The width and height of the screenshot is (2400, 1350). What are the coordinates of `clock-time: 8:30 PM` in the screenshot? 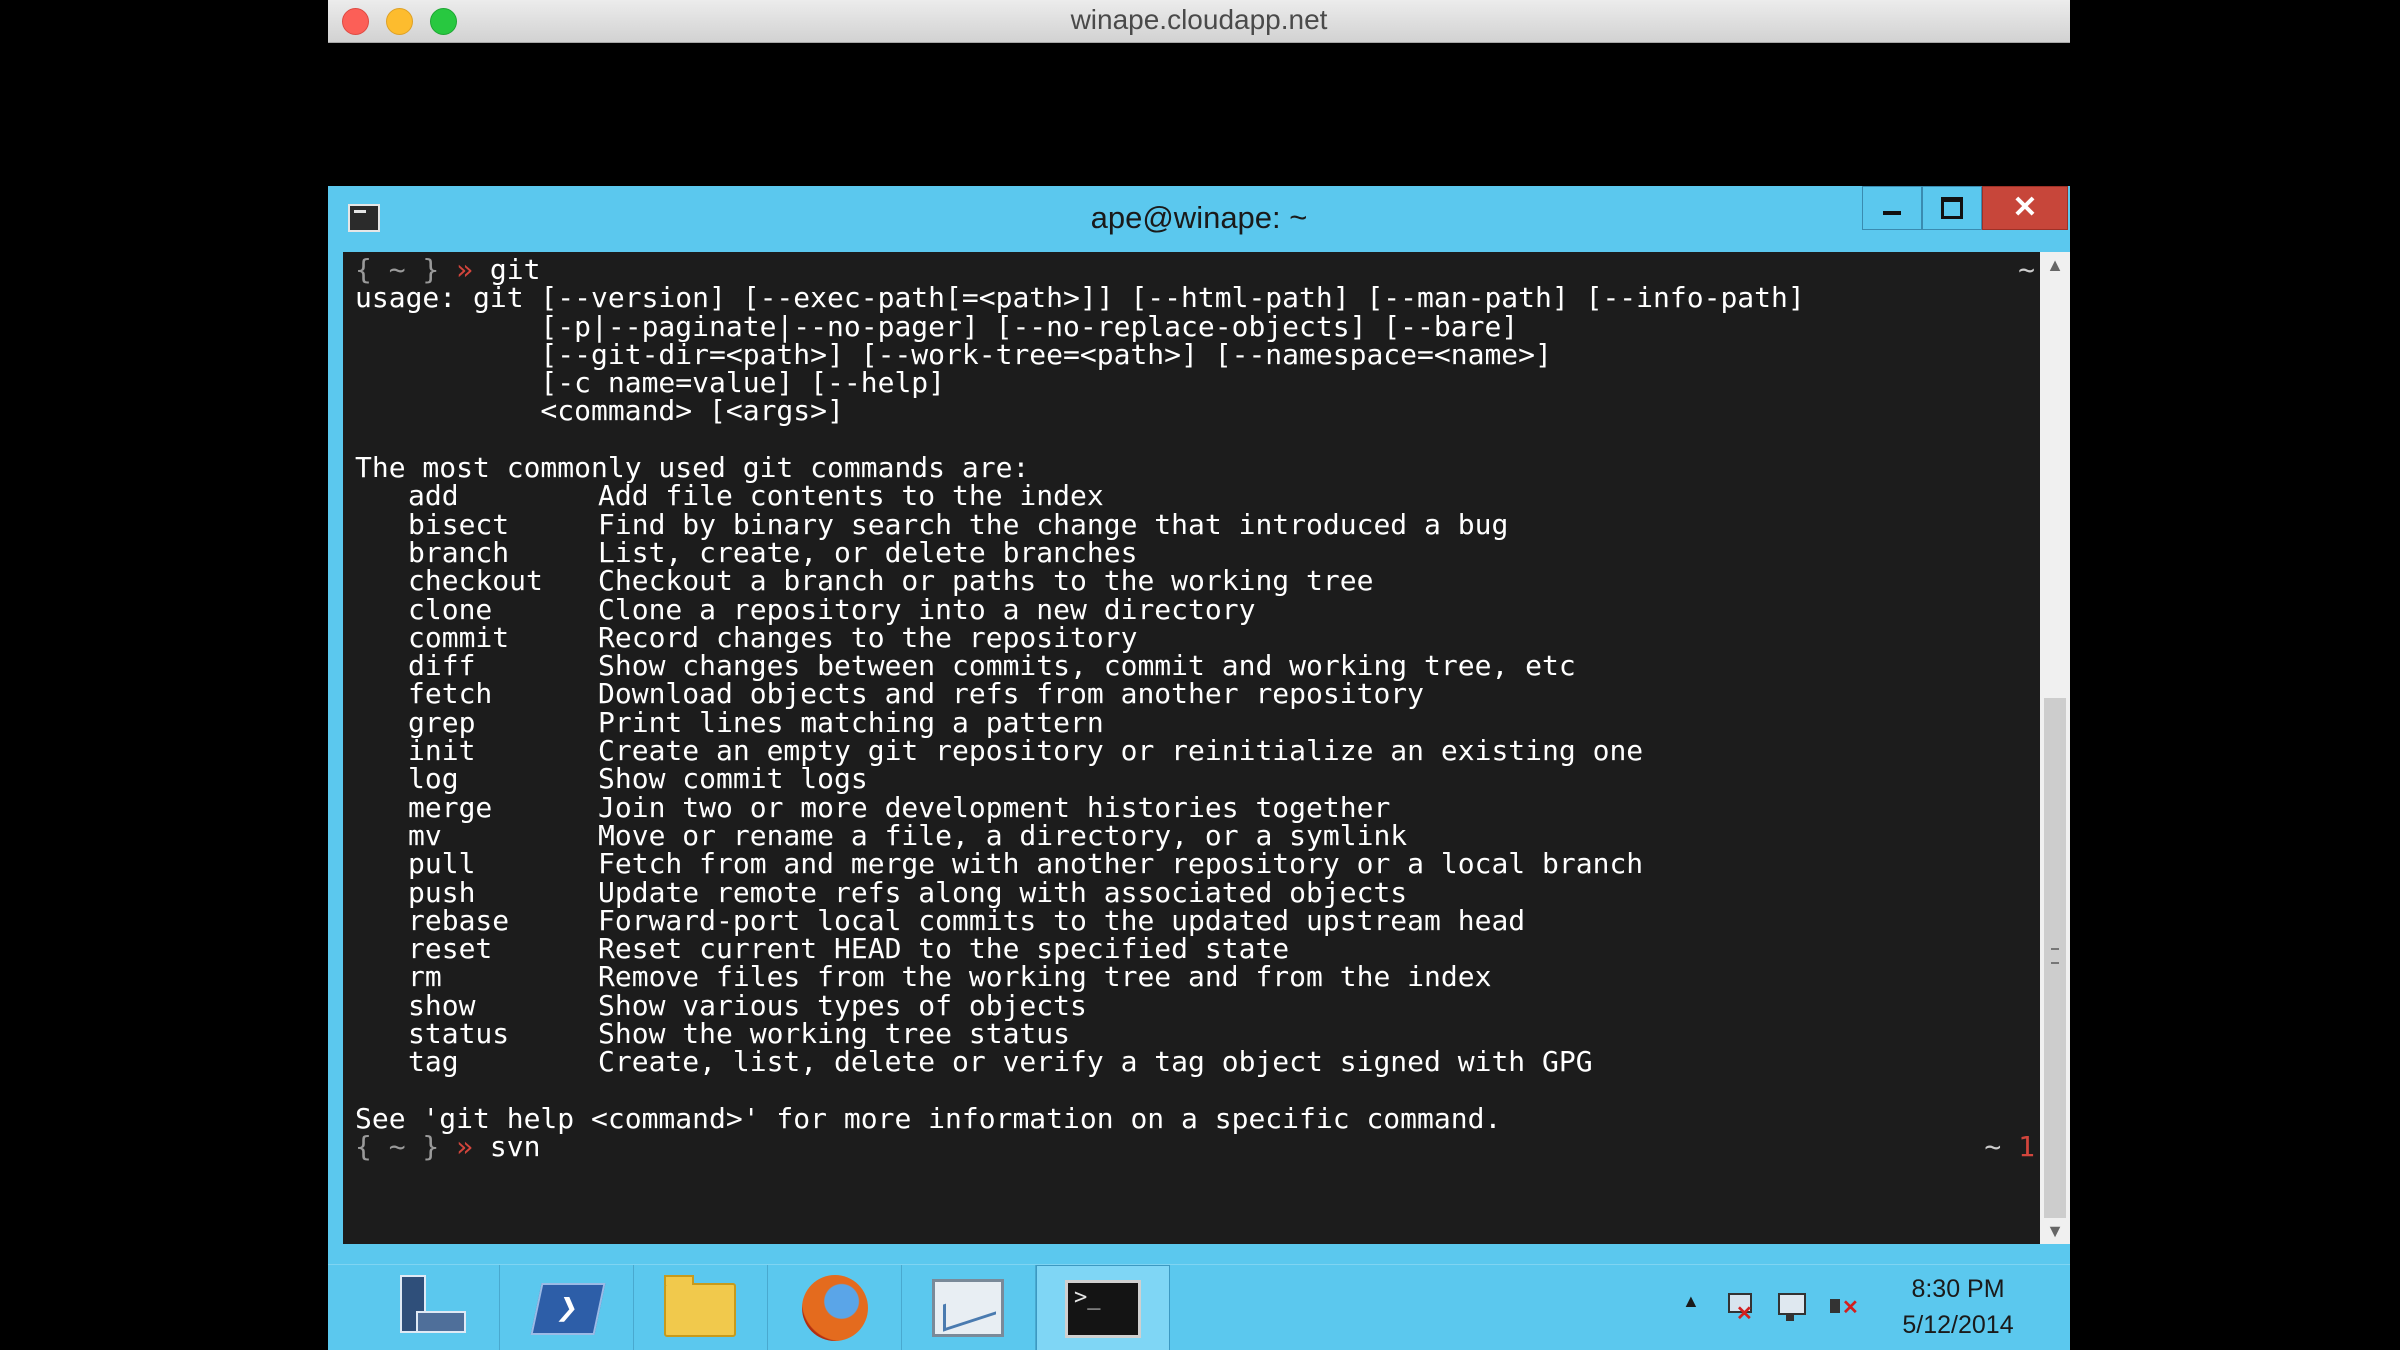 It's located at (1958, 1289).